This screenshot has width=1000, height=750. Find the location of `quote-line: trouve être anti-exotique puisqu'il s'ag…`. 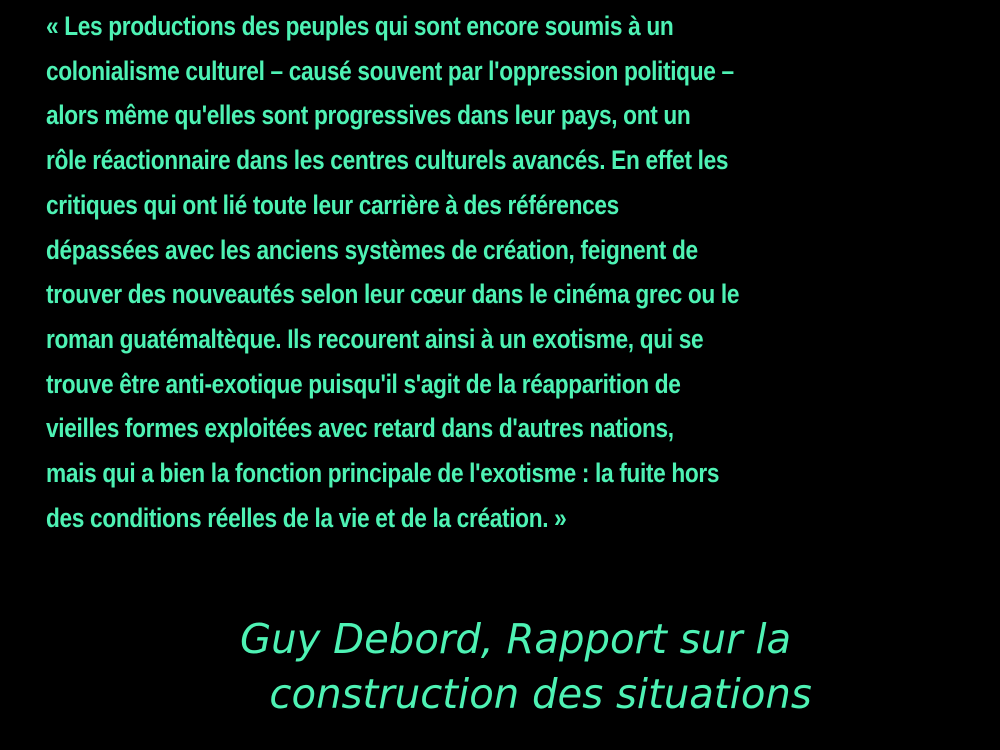

quote-line: trouve être anti-exotique puisqu'il s'ag… is located at coordinates (363, 383).